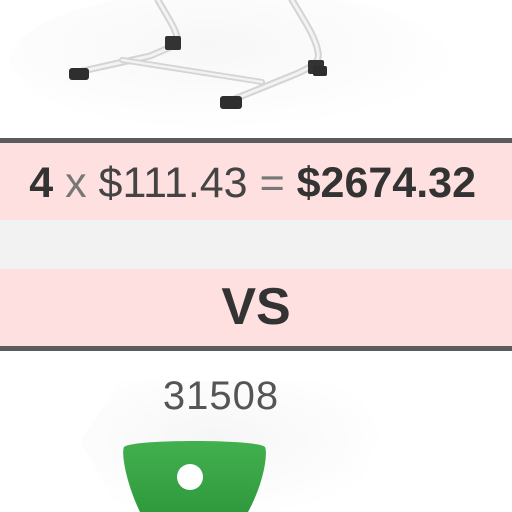 This screenshot has height=512, width=512. I want to click on price-calculation: 4 x $111.43 = $2674.32, so click(252, 183).